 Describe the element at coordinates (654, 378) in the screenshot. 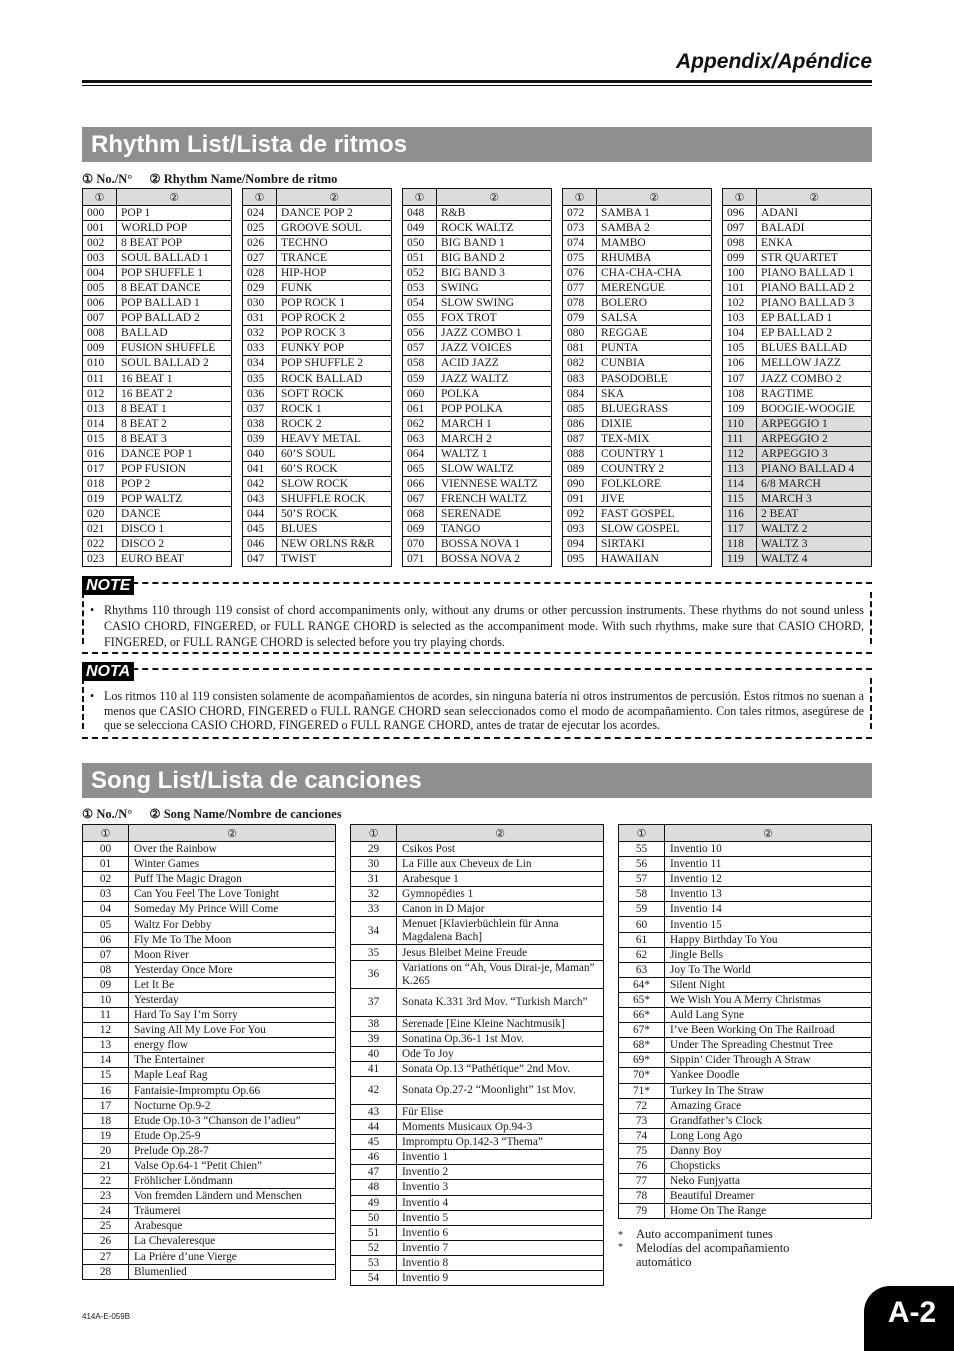

I see `rhythm-name: PASODOBLE` at that location.